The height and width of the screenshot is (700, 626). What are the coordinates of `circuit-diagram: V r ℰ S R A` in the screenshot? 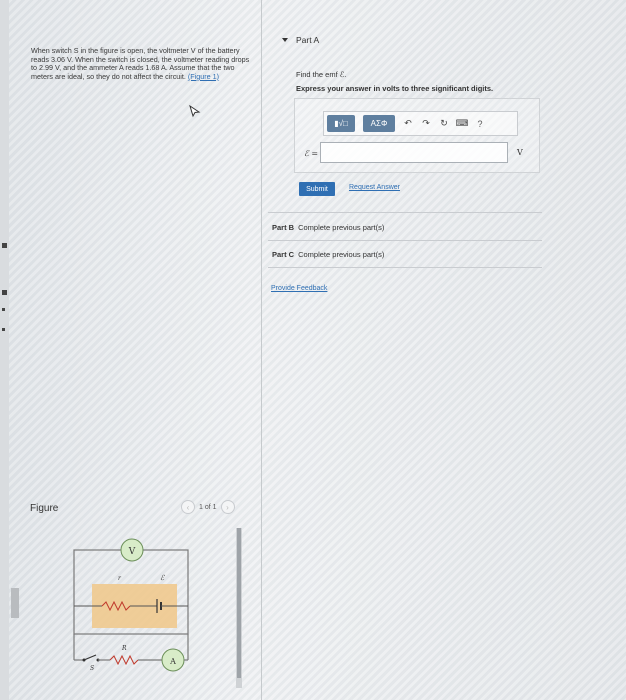 It's located at (131, 605).